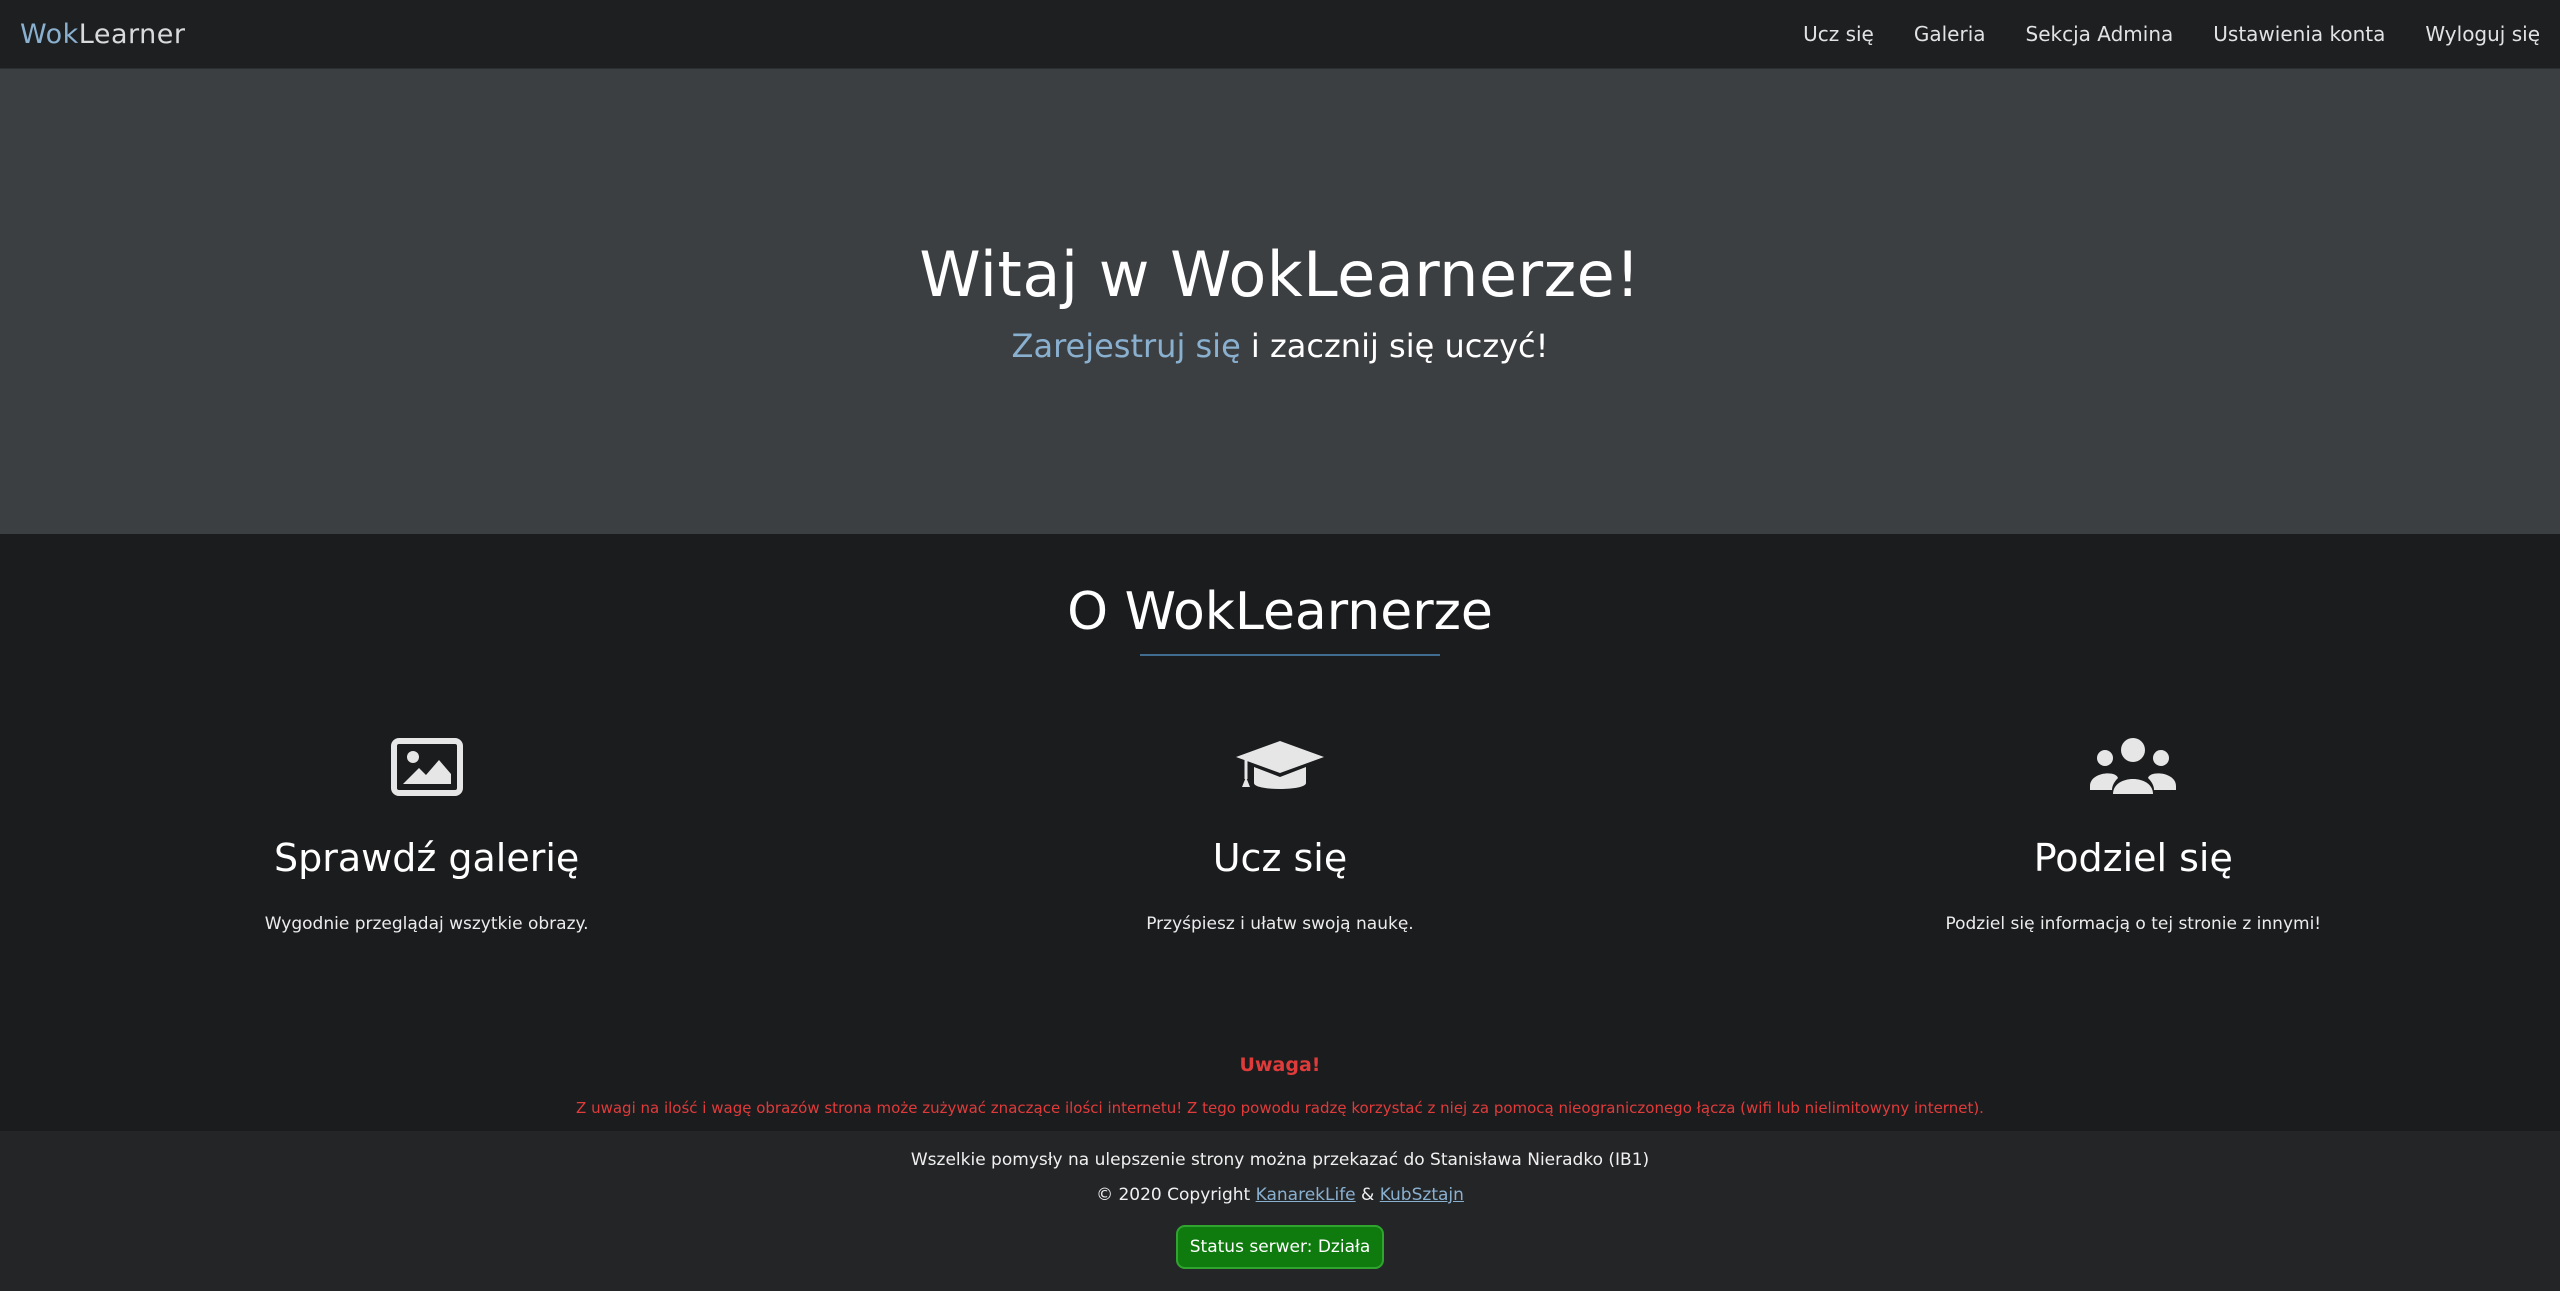  What do you see at coordinates (2299, 34) in the screenshot?
I see `nav-link-ustawienia-konta: Ustawienia konta` at bounding box center [2299, 34].